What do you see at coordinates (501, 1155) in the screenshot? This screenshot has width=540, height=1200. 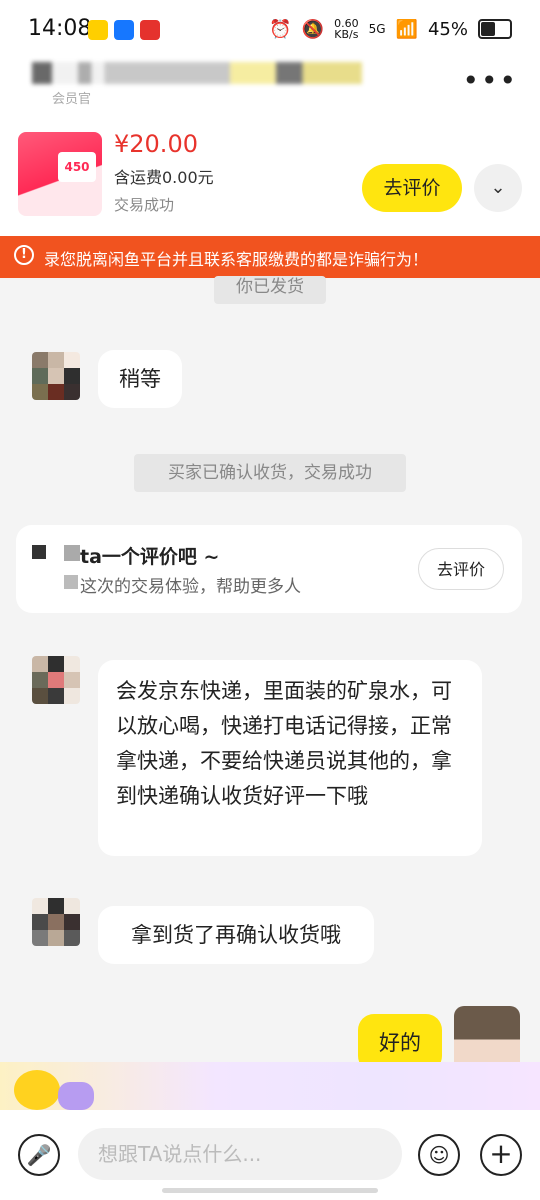 I see `plus-icon: +` at bounding box center [501, 1155].